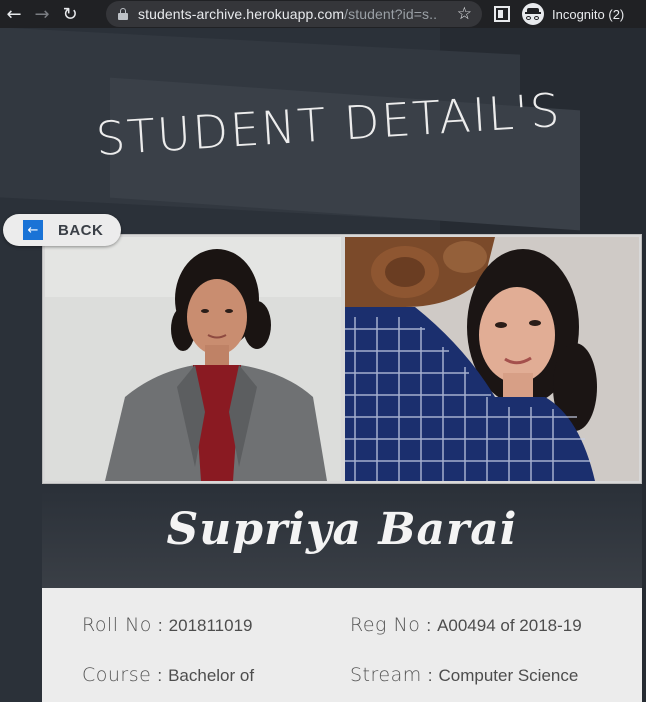 The width and height of the screenshot is (646, 702). Describe the element at coordinates (117, 625) in the screenshot. I see `roll-label: Roll No` at that location.